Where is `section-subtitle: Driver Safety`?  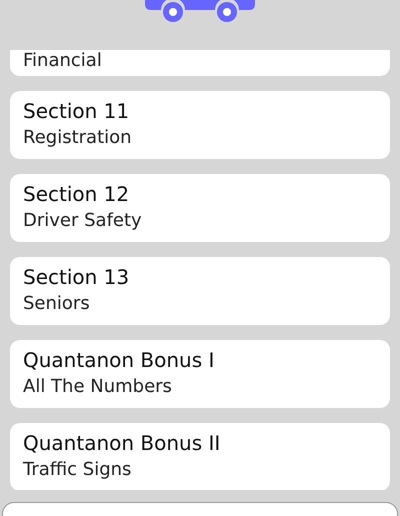 section-subtitle: Driver Safety is located at coordinates (83, 221).